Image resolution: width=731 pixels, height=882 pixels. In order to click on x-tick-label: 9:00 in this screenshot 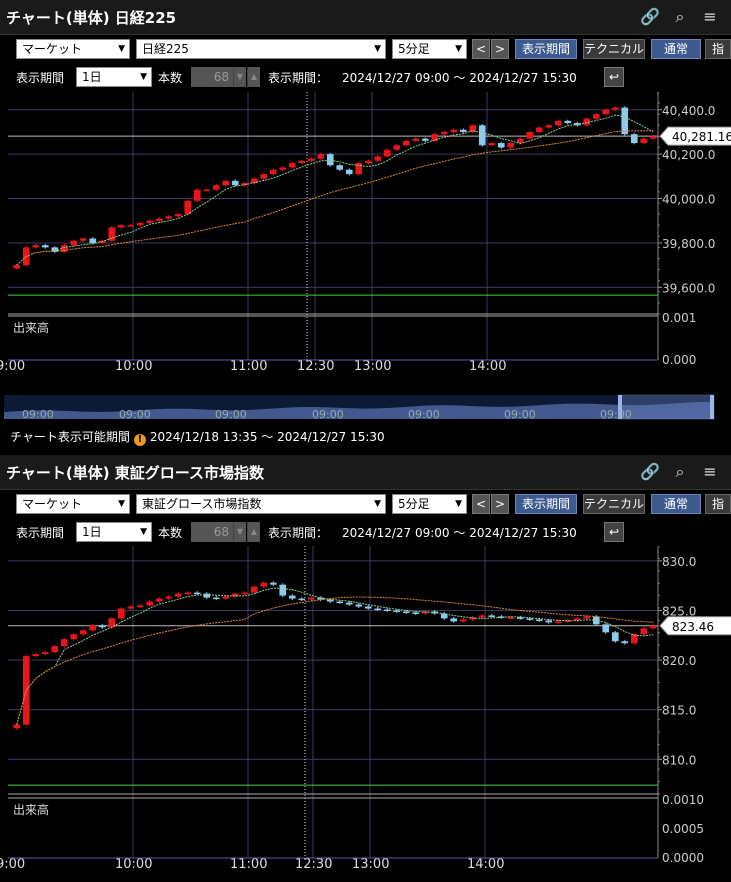, I will do `click(12, 366)`.